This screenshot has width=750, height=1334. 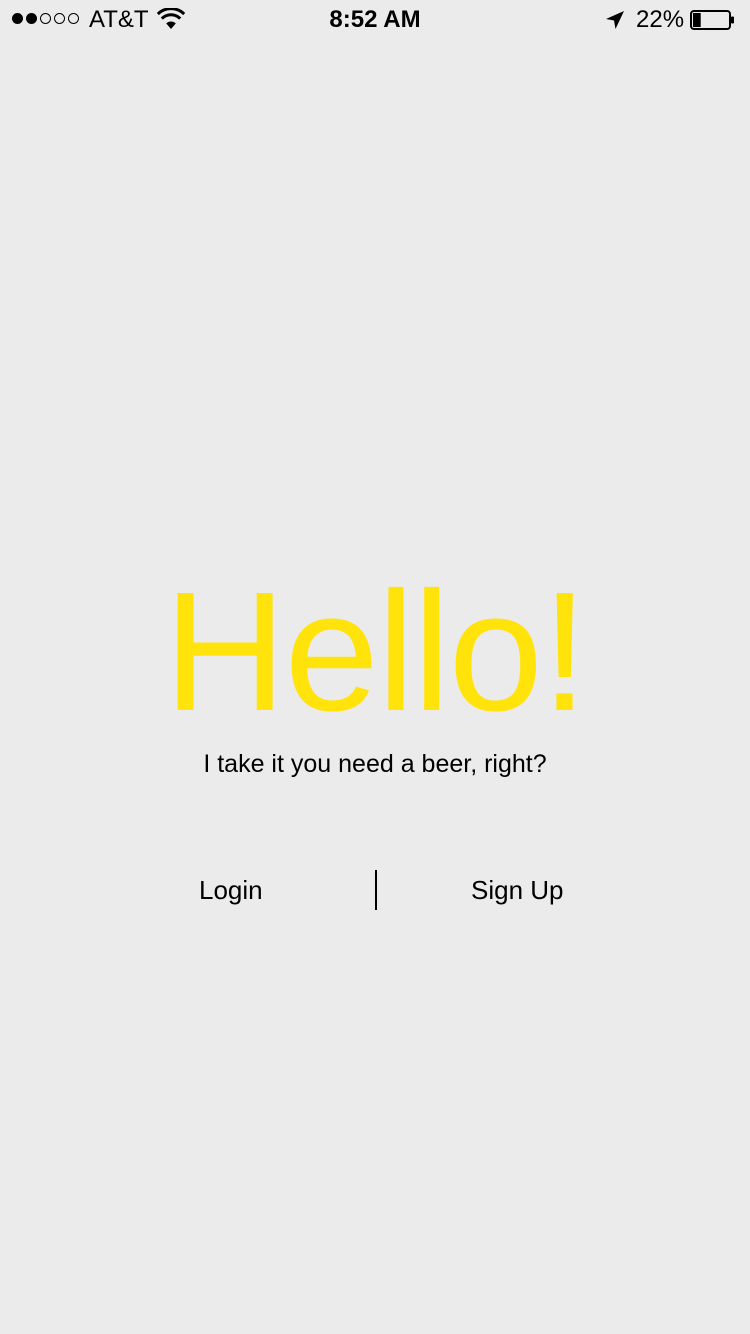 I want to click on location-arrow-icon, so click(x=615, y=20).